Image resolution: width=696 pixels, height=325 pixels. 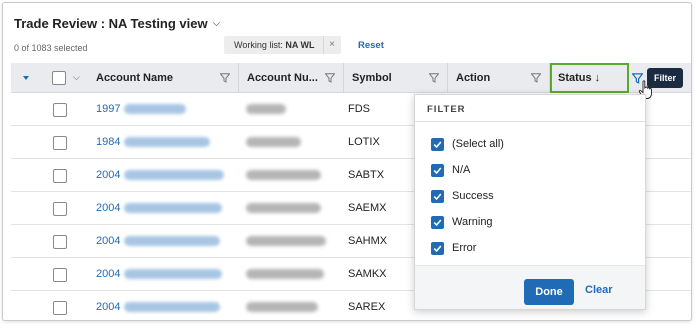 What do you see at coordinates (258, 45) in the screenshot?
I see `working-list-label: Working list:` at bounding box center [258, 45].